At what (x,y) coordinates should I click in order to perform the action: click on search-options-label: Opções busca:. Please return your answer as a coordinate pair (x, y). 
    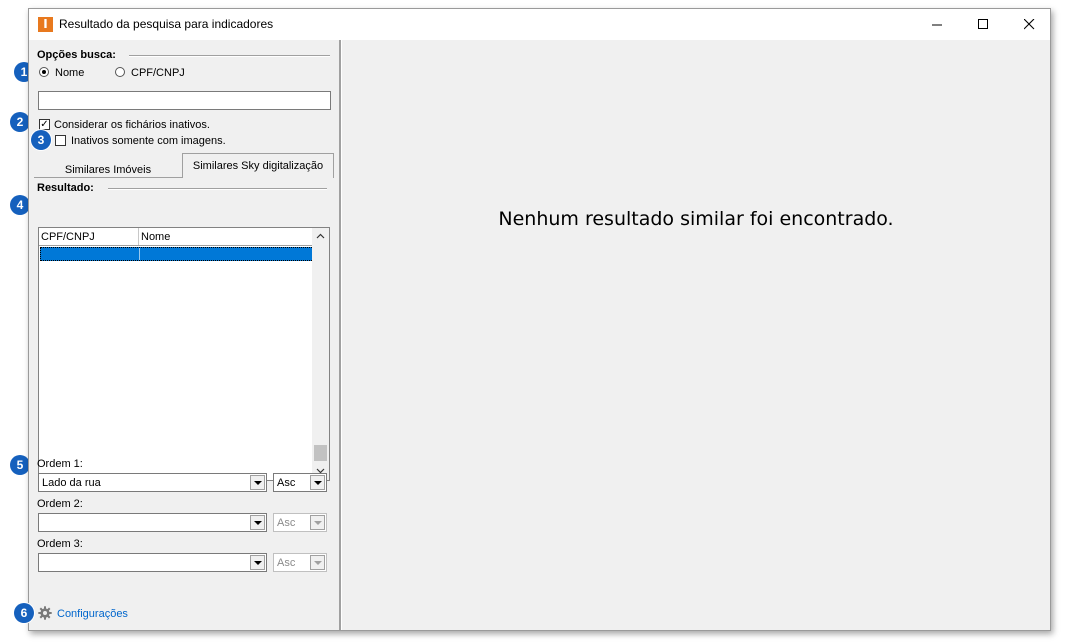
    Looking at the image, I should click on (76, 55).